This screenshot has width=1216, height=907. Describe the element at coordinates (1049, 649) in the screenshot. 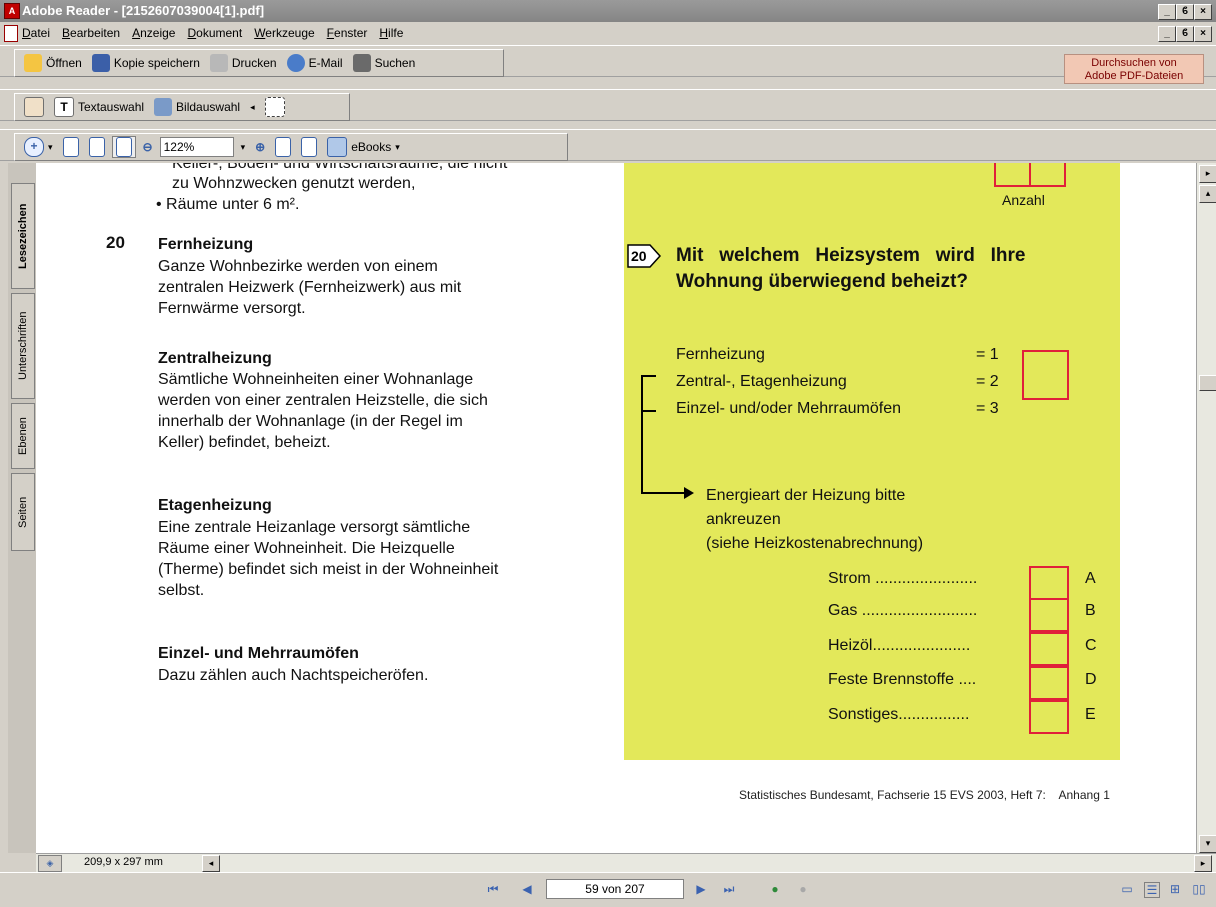

I see `energy-heizoel-checkbox` at that location.